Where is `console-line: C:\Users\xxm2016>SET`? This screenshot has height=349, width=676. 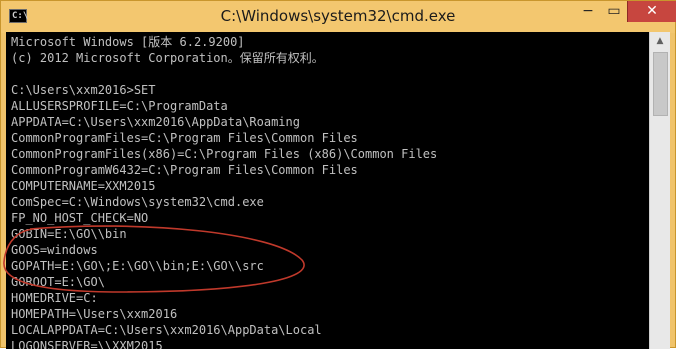 console-line: C:\Users\xxm2016>SET is located at coordinates (83, 90).